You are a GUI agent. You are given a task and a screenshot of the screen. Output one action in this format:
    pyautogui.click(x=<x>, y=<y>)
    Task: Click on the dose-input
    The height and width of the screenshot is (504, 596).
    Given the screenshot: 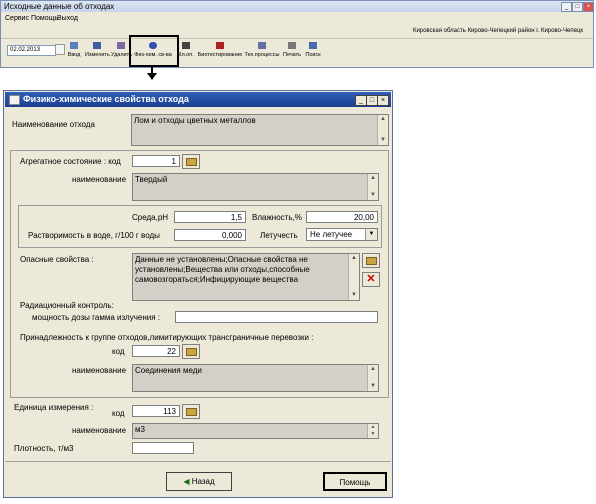 What is the action you would take?
    pyautogui.click(x=276, y=317)
    